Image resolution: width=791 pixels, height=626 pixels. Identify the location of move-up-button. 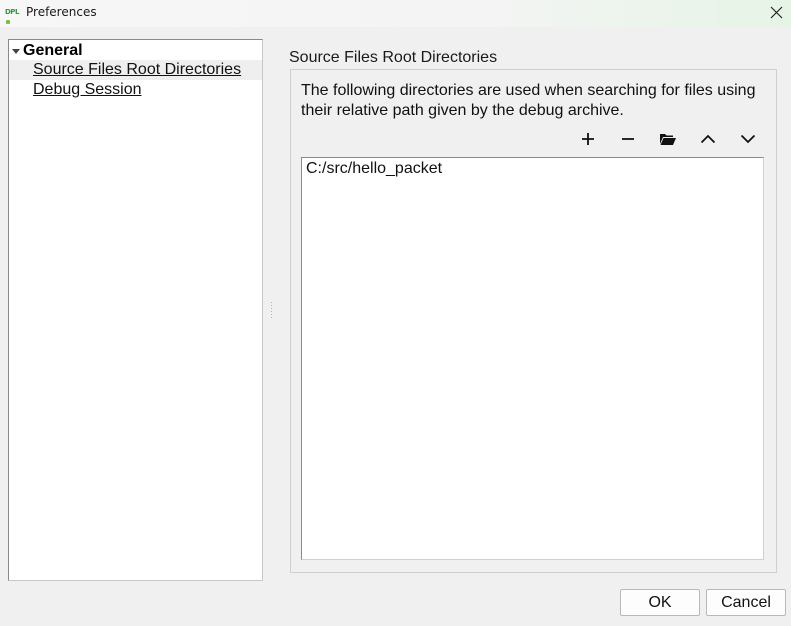
(708, 139).